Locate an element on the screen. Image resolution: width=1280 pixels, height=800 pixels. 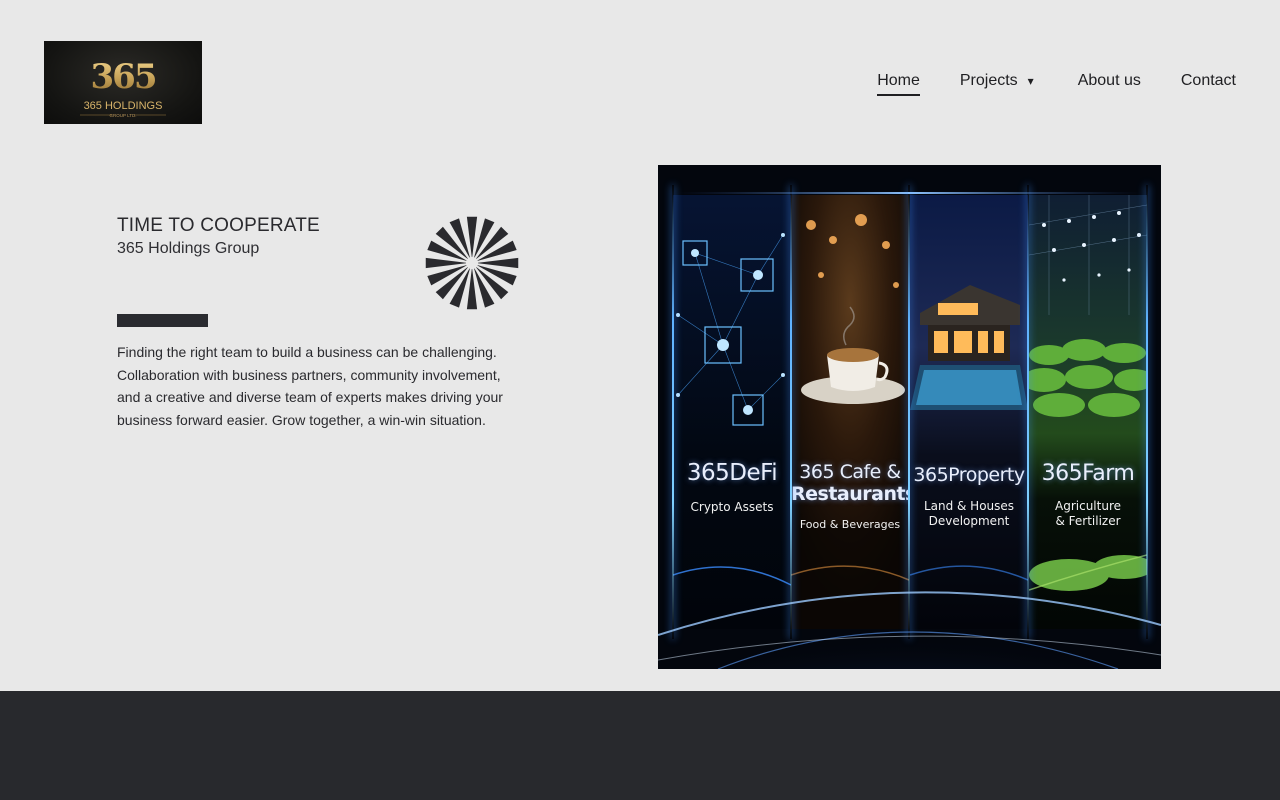
panel-farm: 365Farm Agriculture & Fertilizer is located at coordinates (1088, 412).